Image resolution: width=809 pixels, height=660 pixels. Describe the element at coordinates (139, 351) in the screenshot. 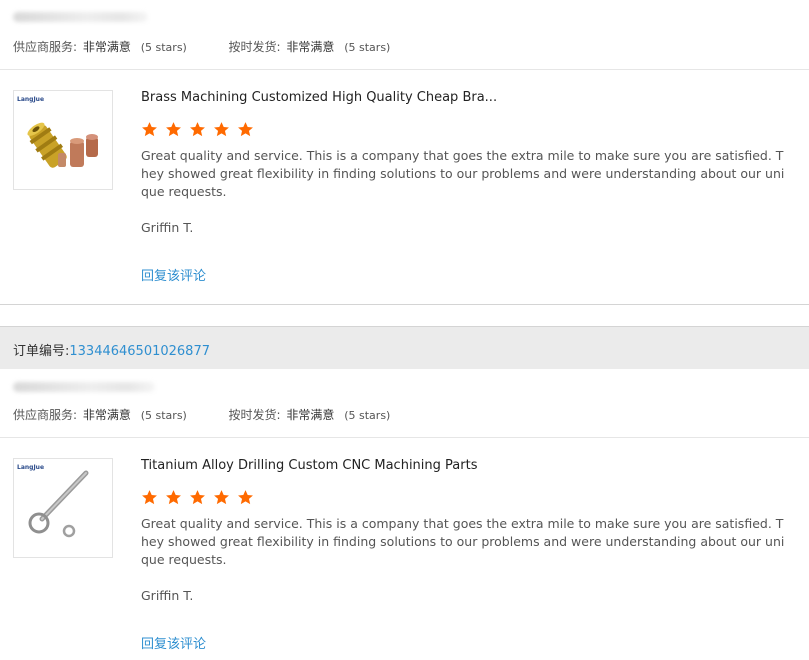

I see `order-number-link: 13344646501026877` at that location.